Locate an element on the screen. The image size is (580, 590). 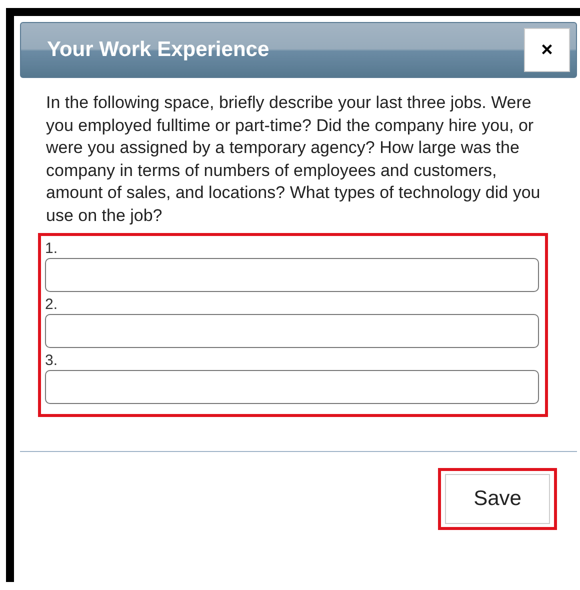
field-label: 2. is located at coordinates (52, 305).